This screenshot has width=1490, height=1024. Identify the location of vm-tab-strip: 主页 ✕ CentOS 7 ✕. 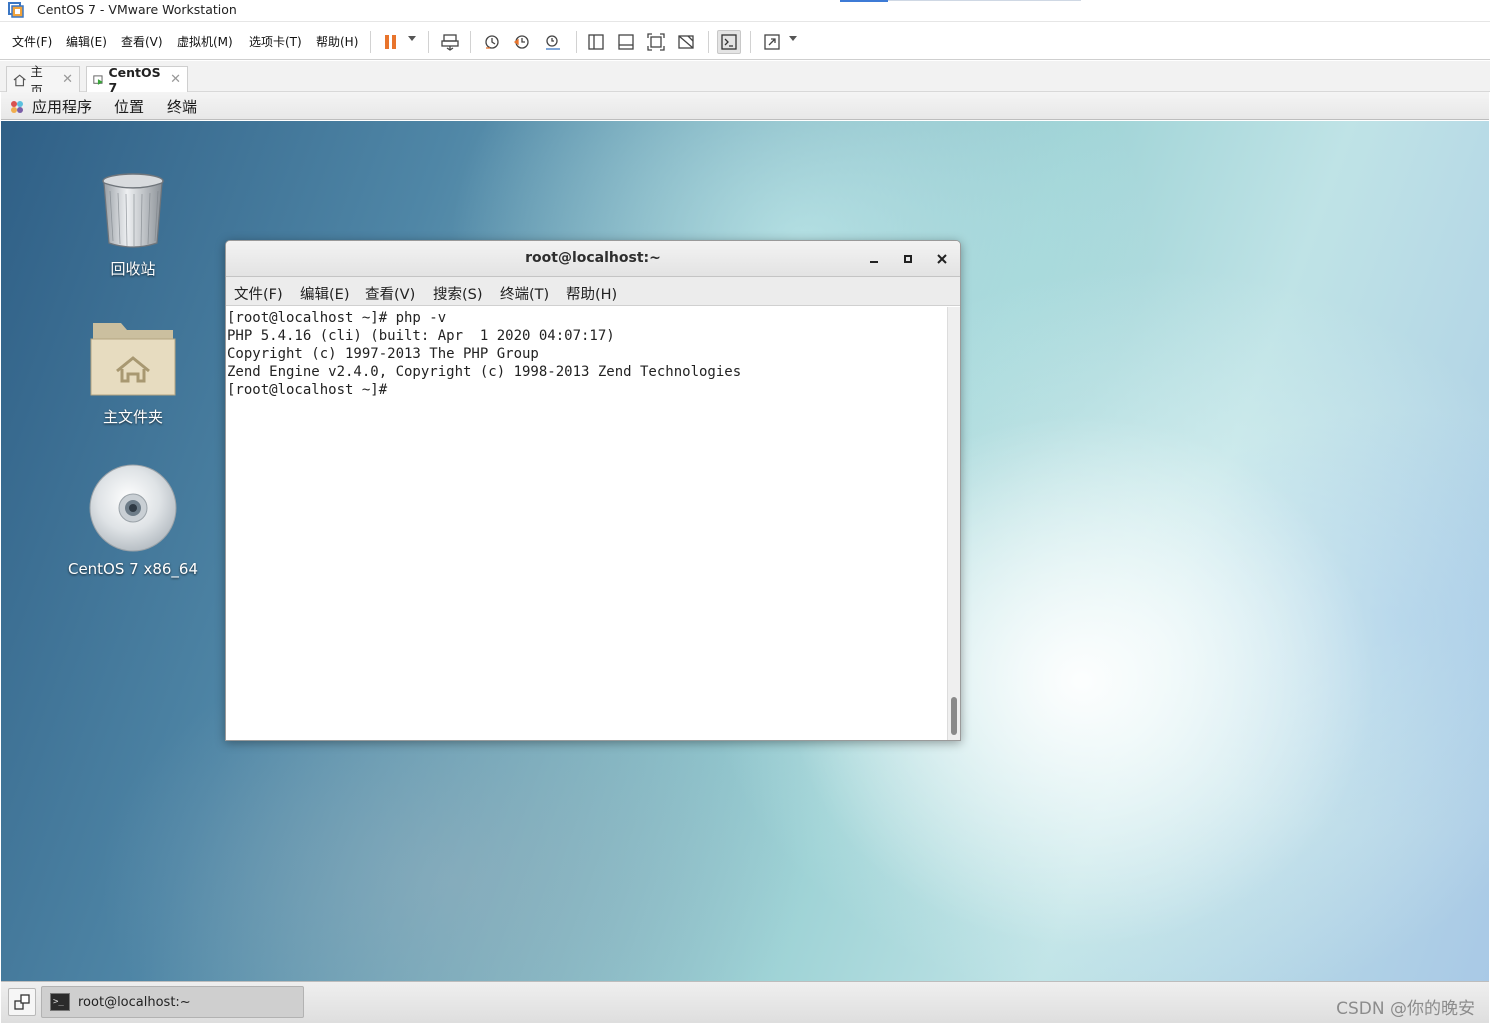
(745, 79).